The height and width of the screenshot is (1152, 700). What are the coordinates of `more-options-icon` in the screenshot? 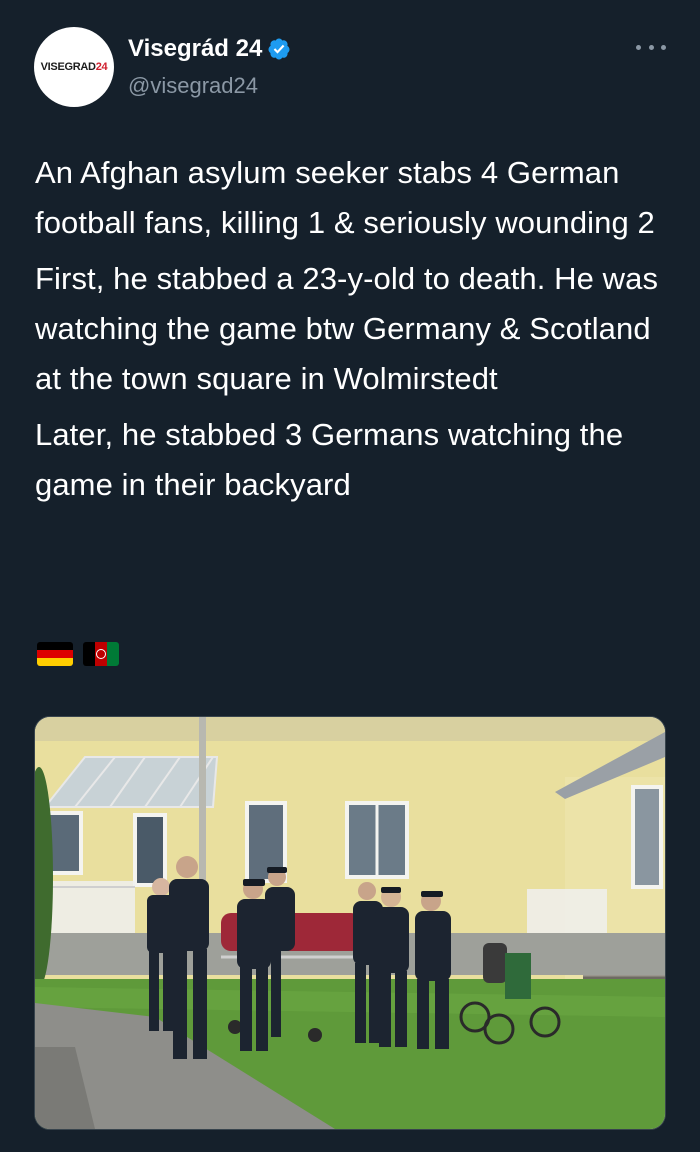 It's located at (651, 47).